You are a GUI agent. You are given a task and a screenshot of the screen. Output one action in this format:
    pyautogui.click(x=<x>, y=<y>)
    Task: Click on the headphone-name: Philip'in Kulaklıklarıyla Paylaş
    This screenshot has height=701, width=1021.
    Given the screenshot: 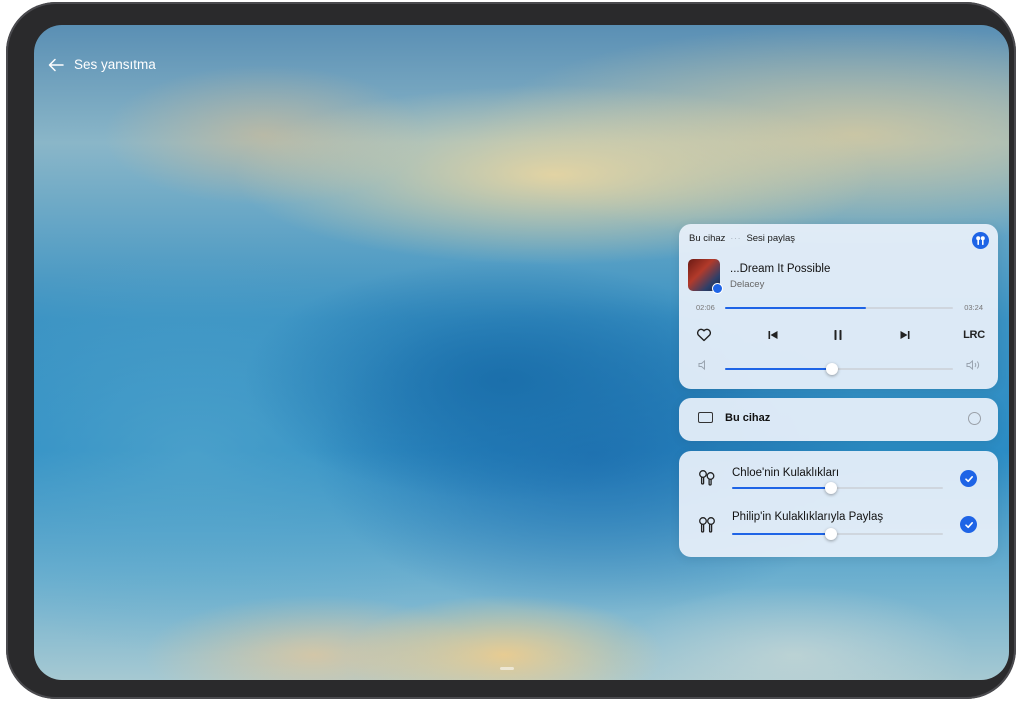 What is the action you would take?
    pyautogui.click(x=808, y=517)
    